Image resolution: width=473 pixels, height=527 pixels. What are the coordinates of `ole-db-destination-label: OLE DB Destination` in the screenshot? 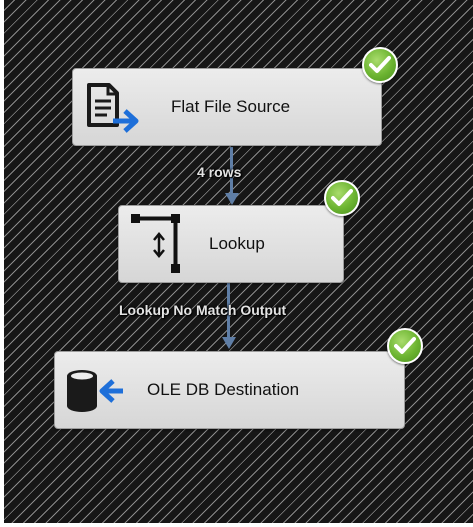 It's located at (223, 389).